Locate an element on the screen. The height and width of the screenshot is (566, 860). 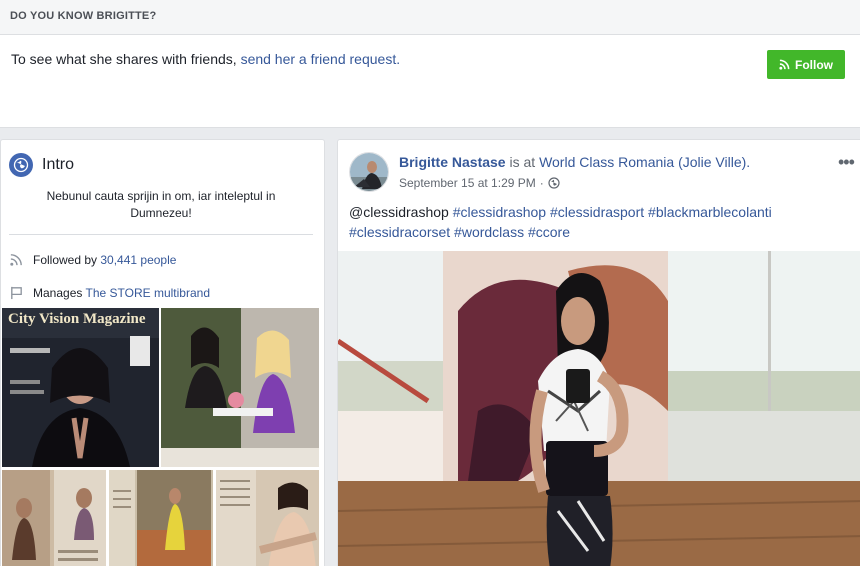
hashtag-link: #clessidrashop is located at coordinates (499, 212).